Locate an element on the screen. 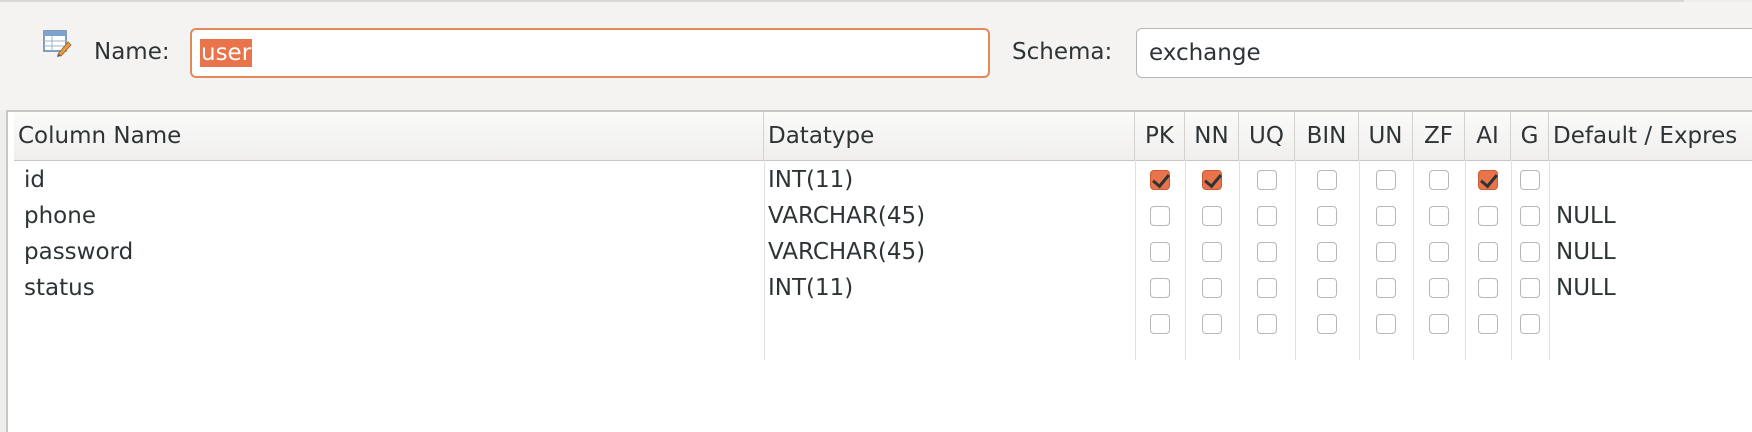 The height and width of the screenshot is (432, 1752). header-bin: BIN is located at coordinates (1327, 136).